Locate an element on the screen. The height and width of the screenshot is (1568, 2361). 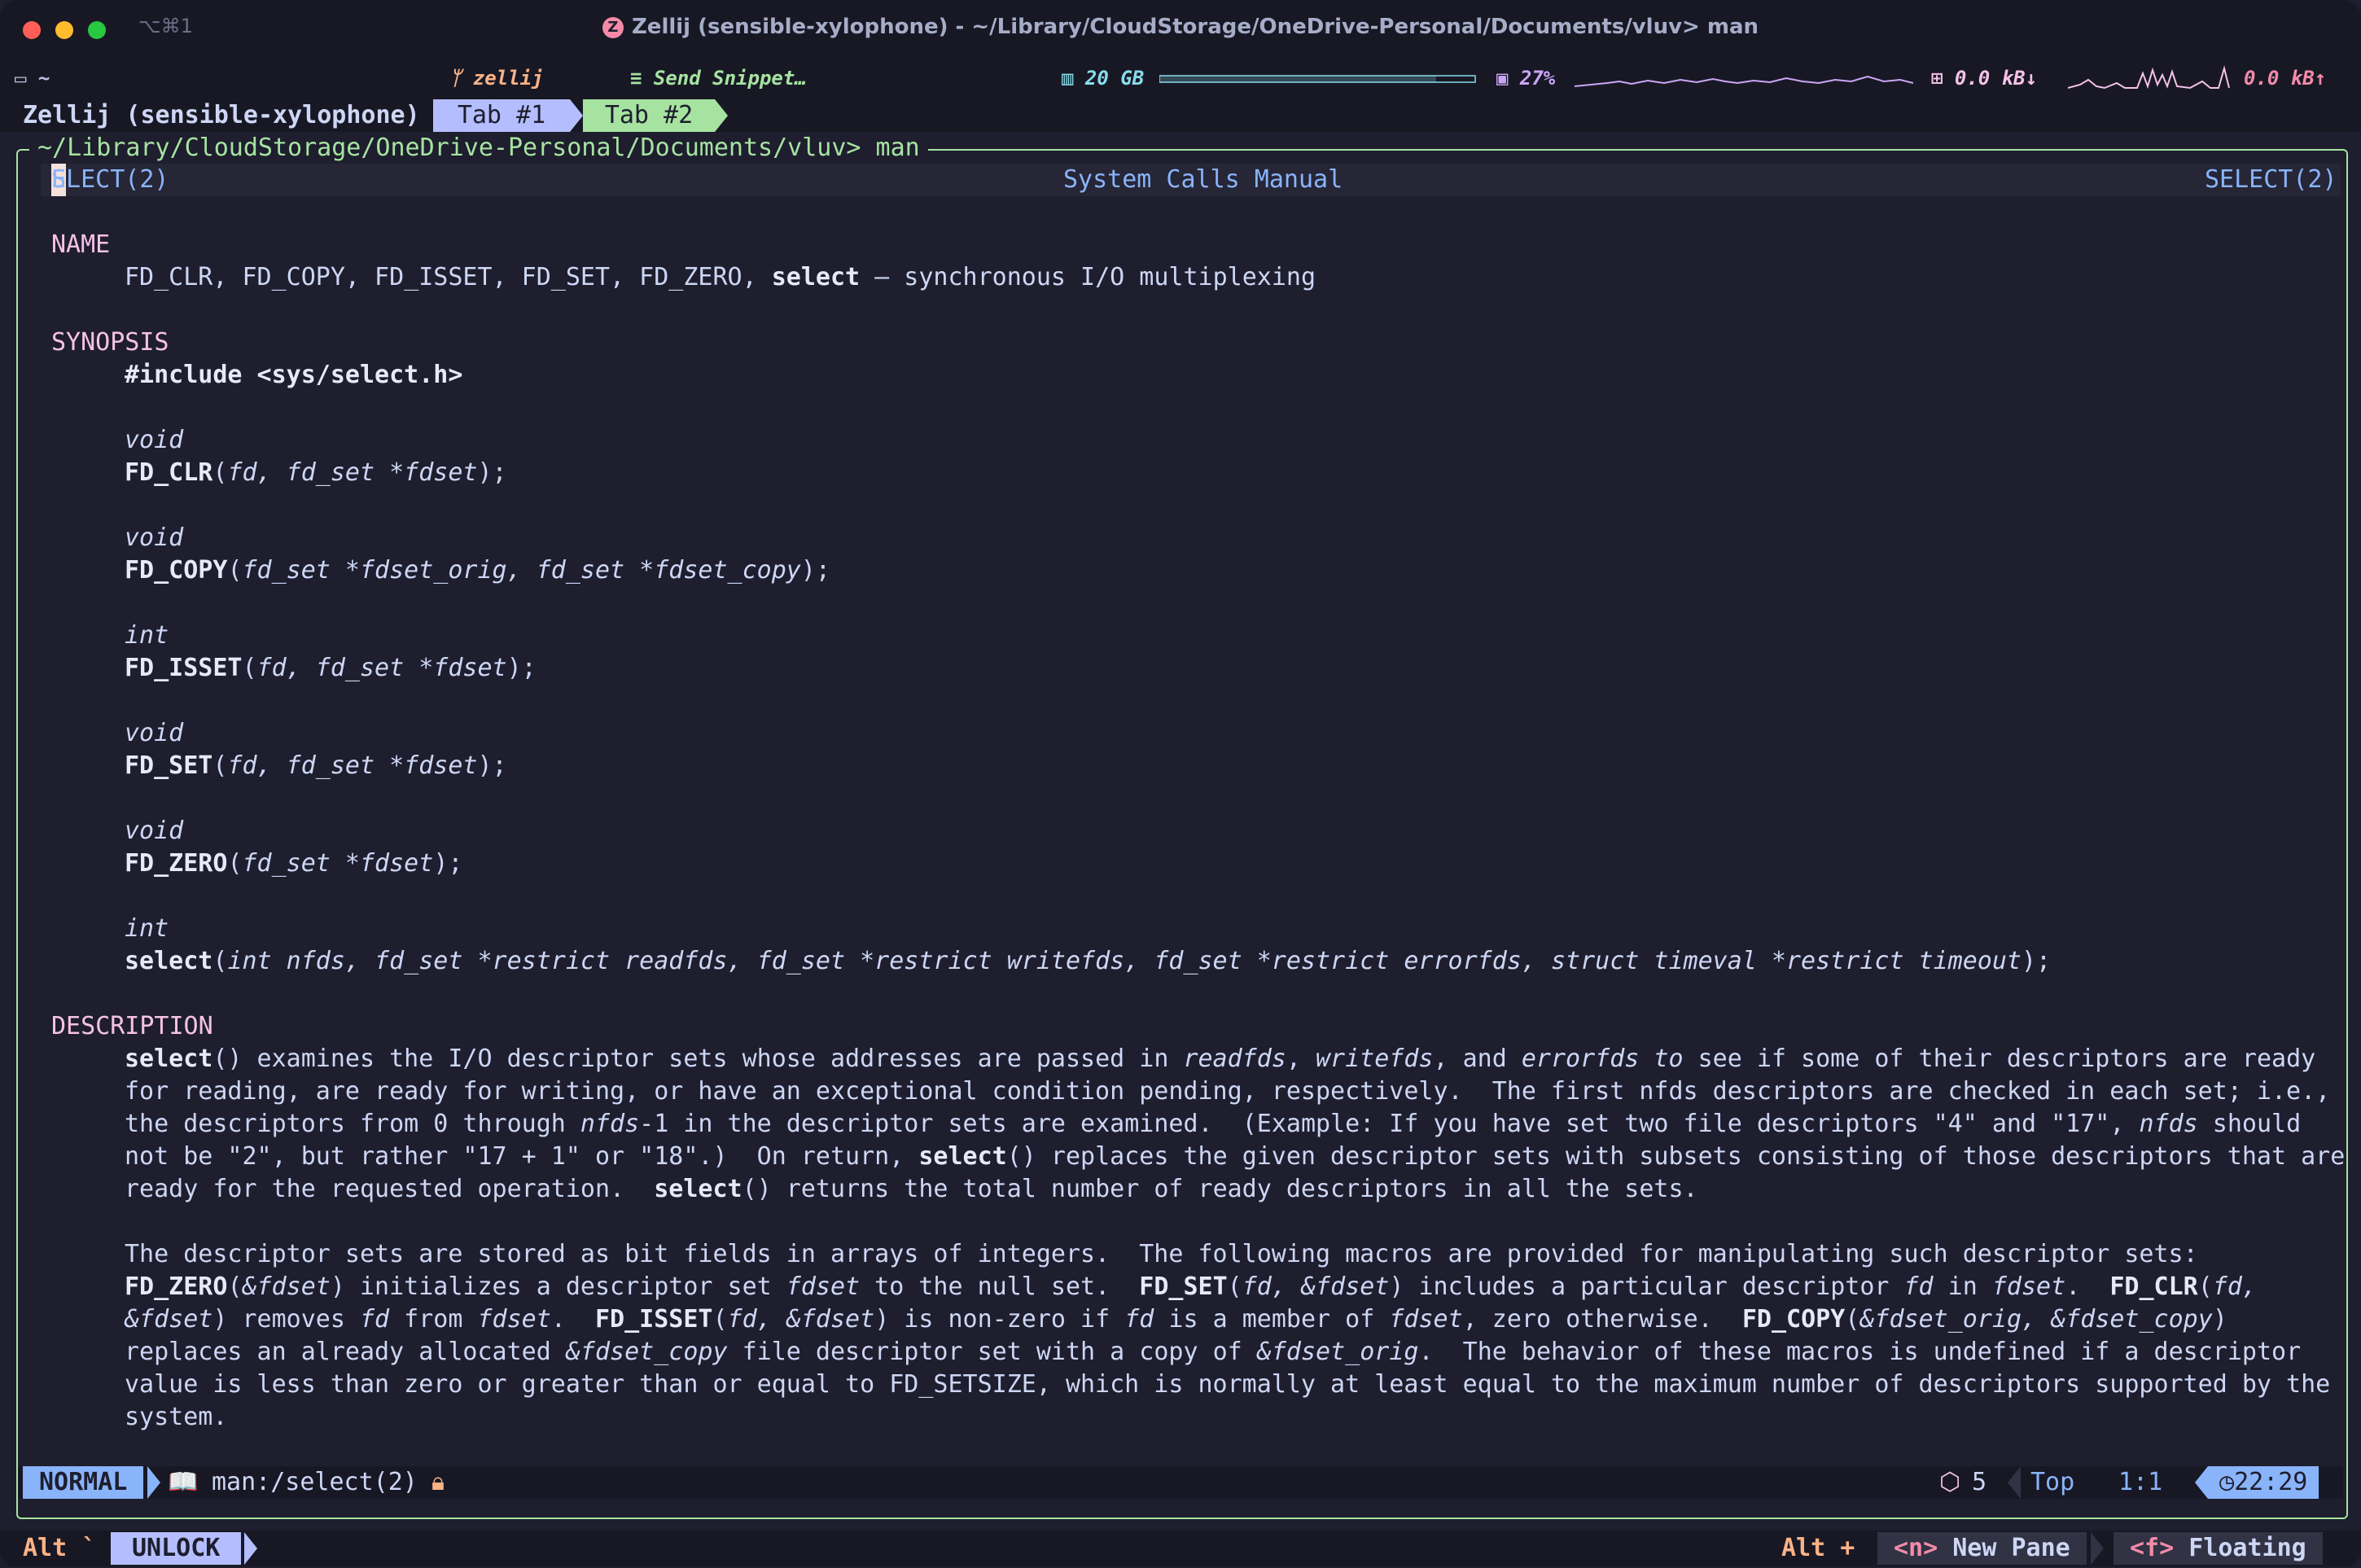
app-item: ᛘ zellij is located at coordinates (496, 79).